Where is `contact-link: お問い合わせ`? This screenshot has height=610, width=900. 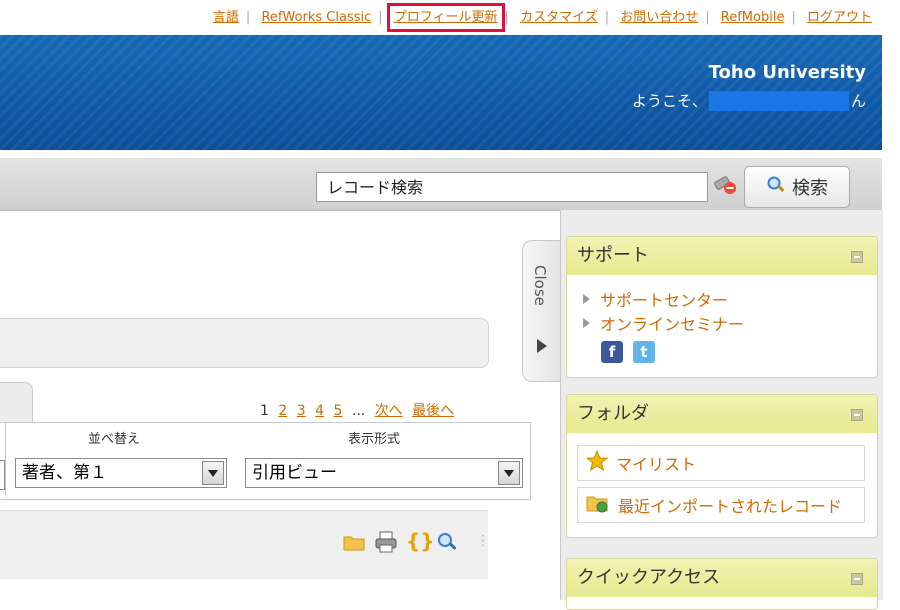 contact-link: お問い合わせ is located at coordinates (659, 17).